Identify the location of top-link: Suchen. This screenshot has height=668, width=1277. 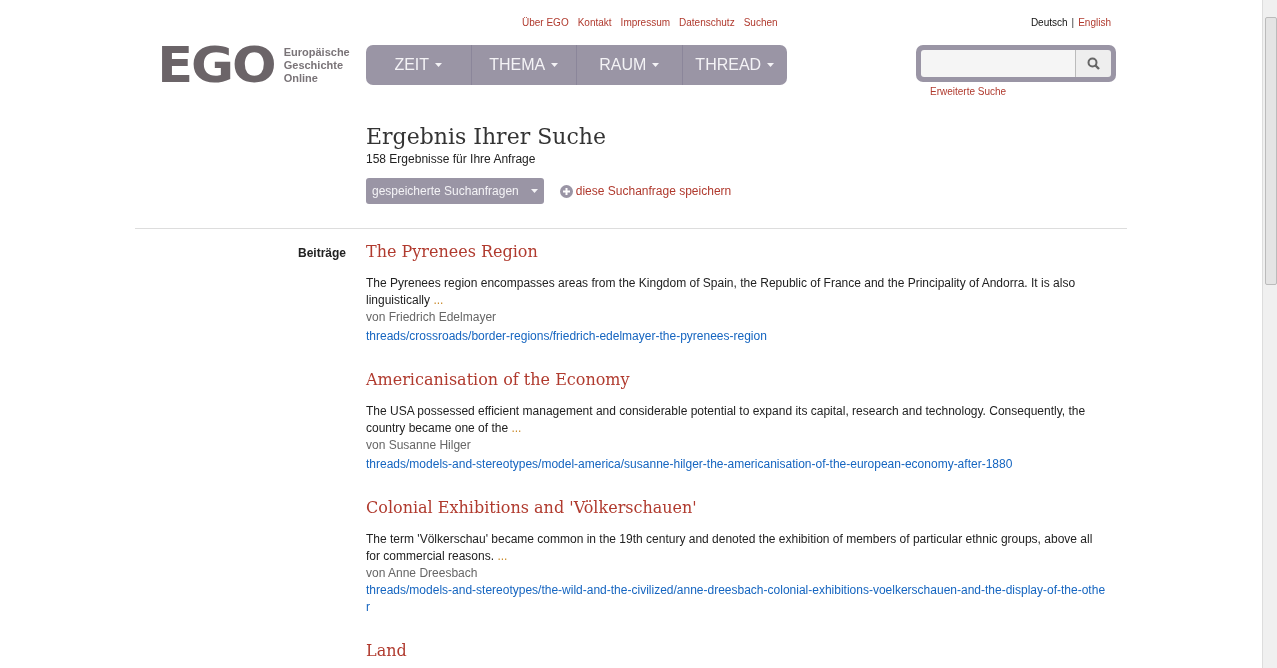
(760, 22).